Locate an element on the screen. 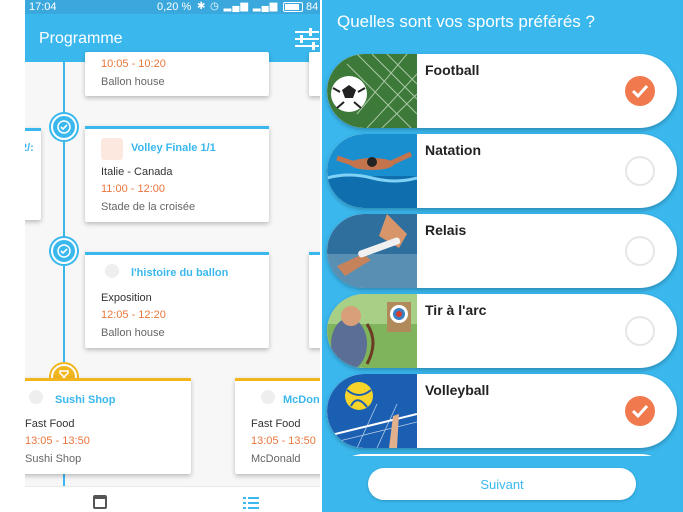 The width and height of the screenshot is (683, 512). filter-sliders-icon is located at coordinates (306, 39).